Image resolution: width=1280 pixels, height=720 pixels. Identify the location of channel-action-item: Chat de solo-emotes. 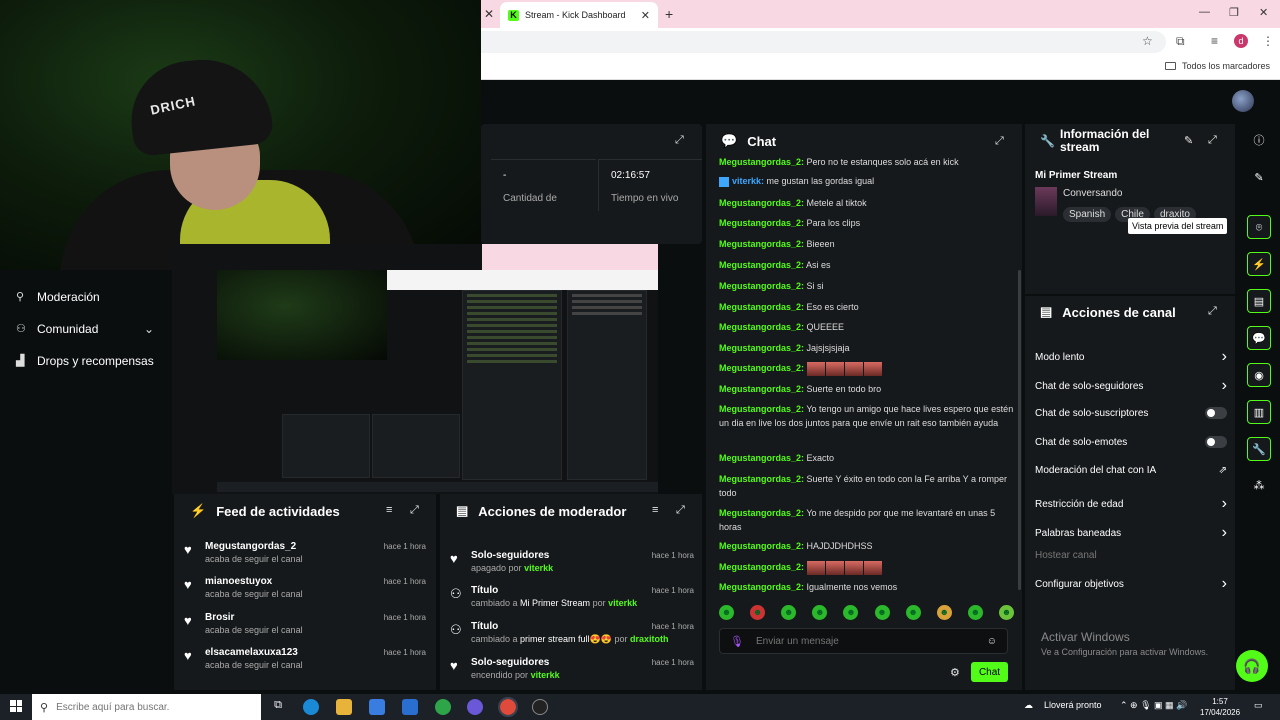
(1131, 442).